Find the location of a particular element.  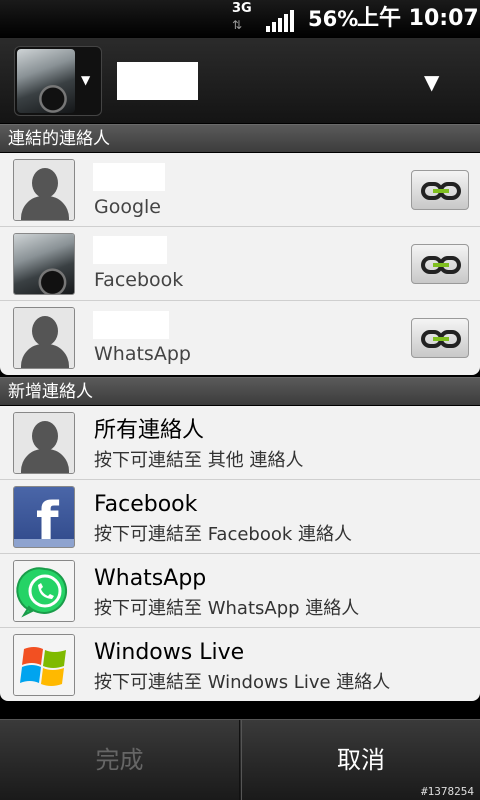

bottom-action-bar: 完成 取消 #1378254 is located at coordinates (240, 759).